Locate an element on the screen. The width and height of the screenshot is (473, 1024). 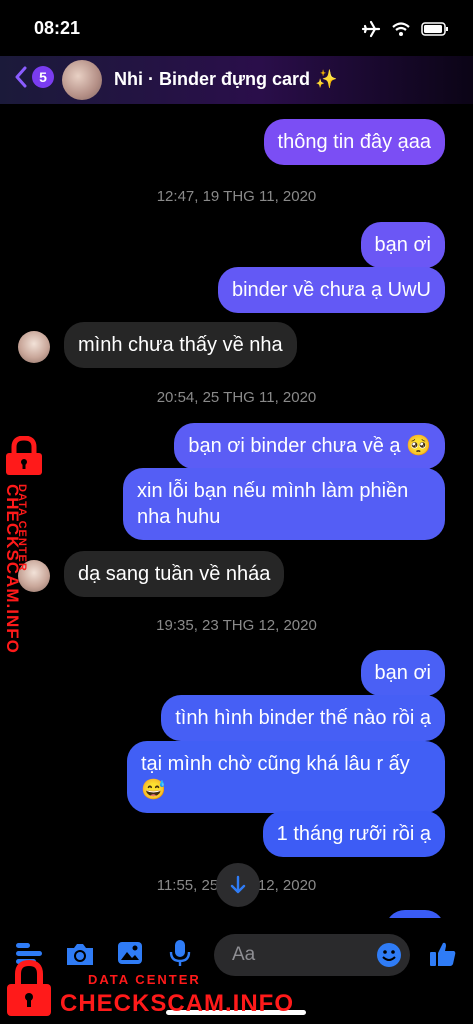
message-outgoing: thông tin đây ạaa is located at coordinates (354, 142).